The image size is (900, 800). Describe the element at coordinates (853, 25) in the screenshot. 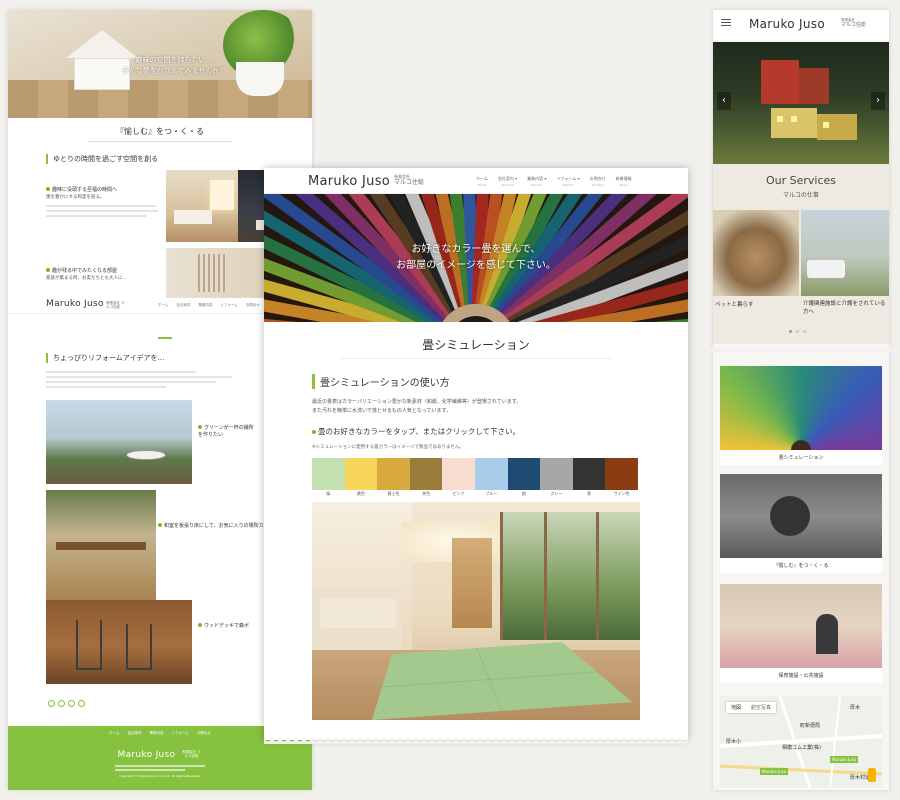

I see `right-logo-sub-main: マルコ住総` at that location.